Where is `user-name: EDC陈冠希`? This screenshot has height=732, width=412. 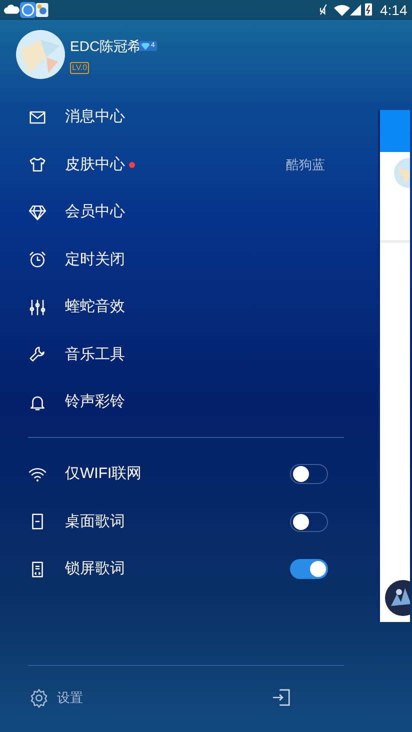
user-name: EDC陈冠希 is located at coordinates (106, 46).